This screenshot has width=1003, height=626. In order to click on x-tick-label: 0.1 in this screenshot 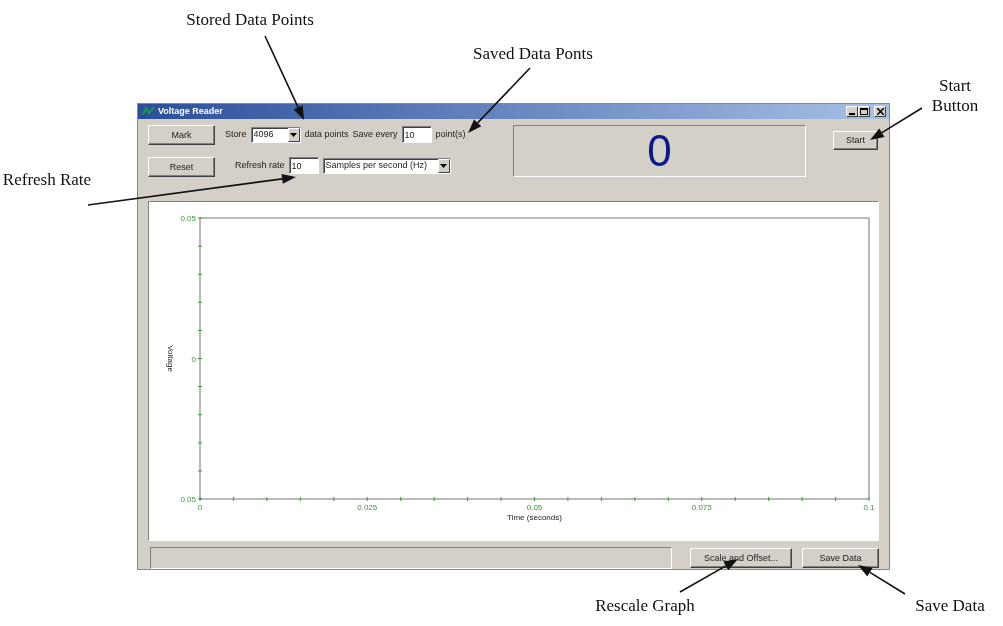, I will do `click(869, 507)`.